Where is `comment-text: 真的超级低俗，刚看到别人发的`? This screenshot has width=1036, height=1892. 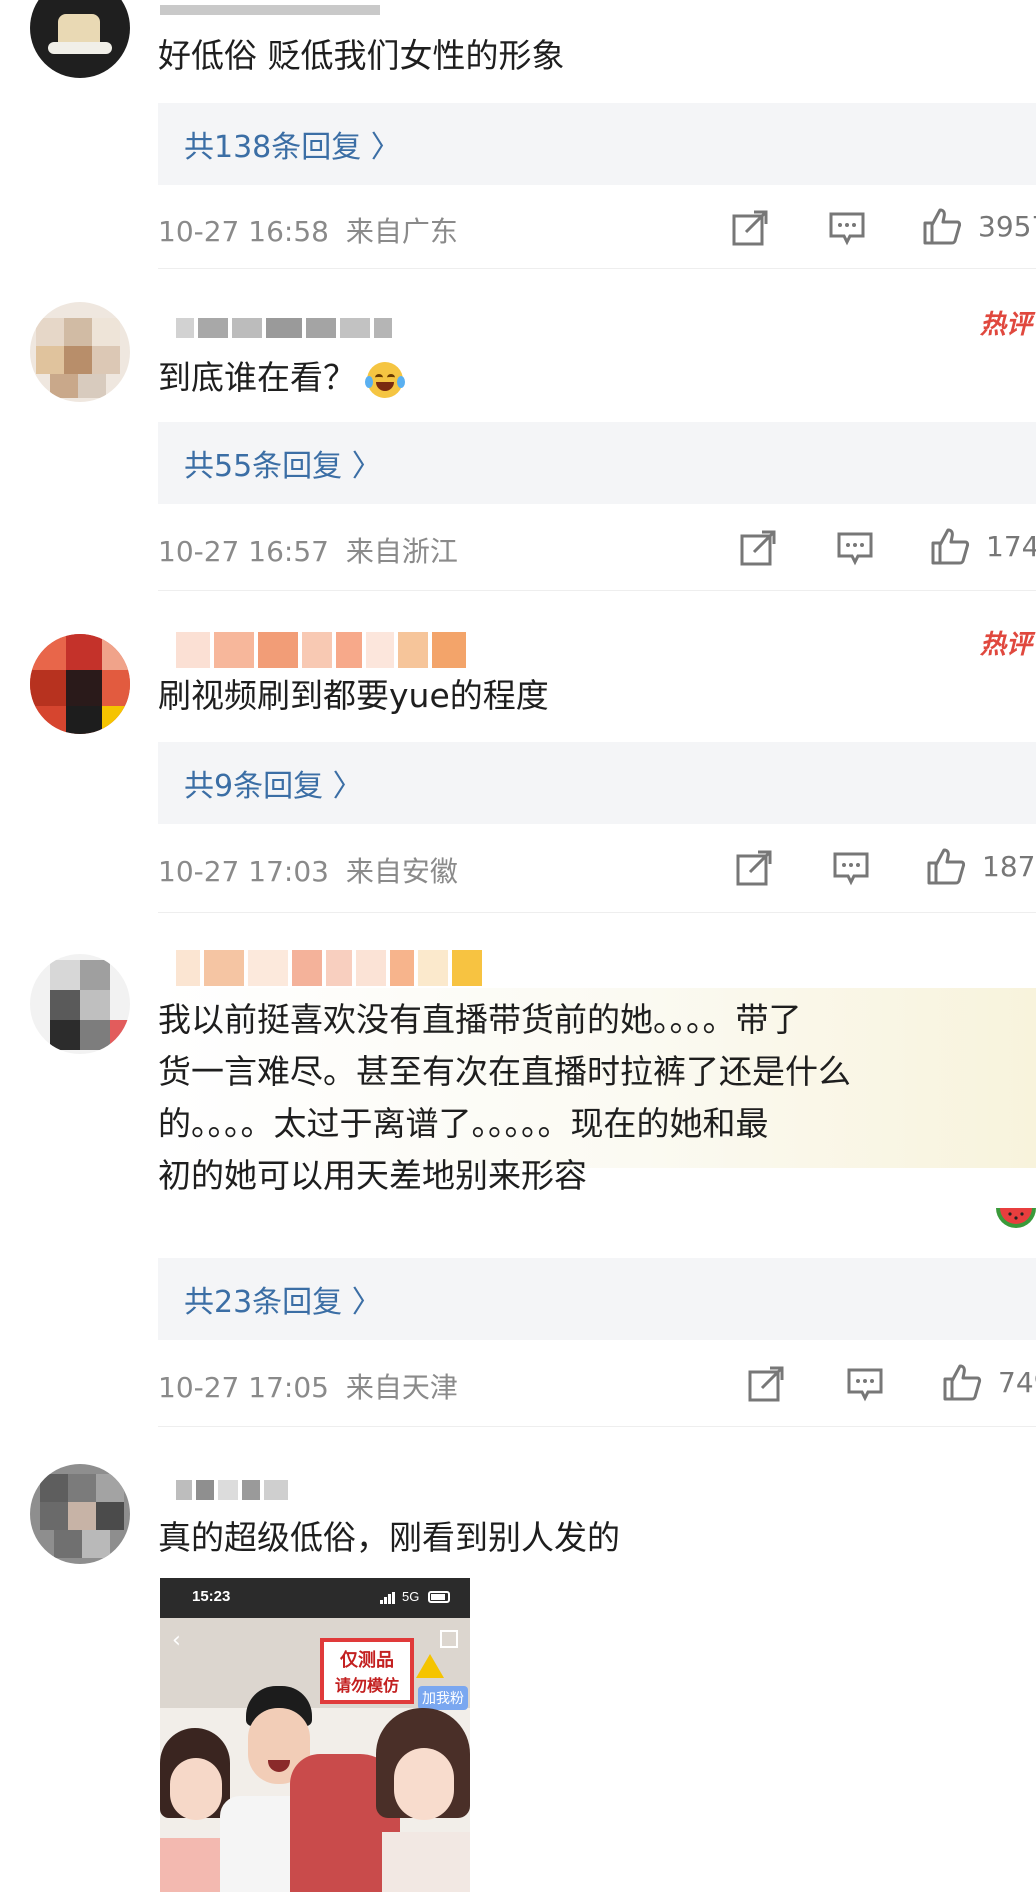
comment-text: 真的超级低俗，刚看到别人发的 is located at coordinates (389, 1537).